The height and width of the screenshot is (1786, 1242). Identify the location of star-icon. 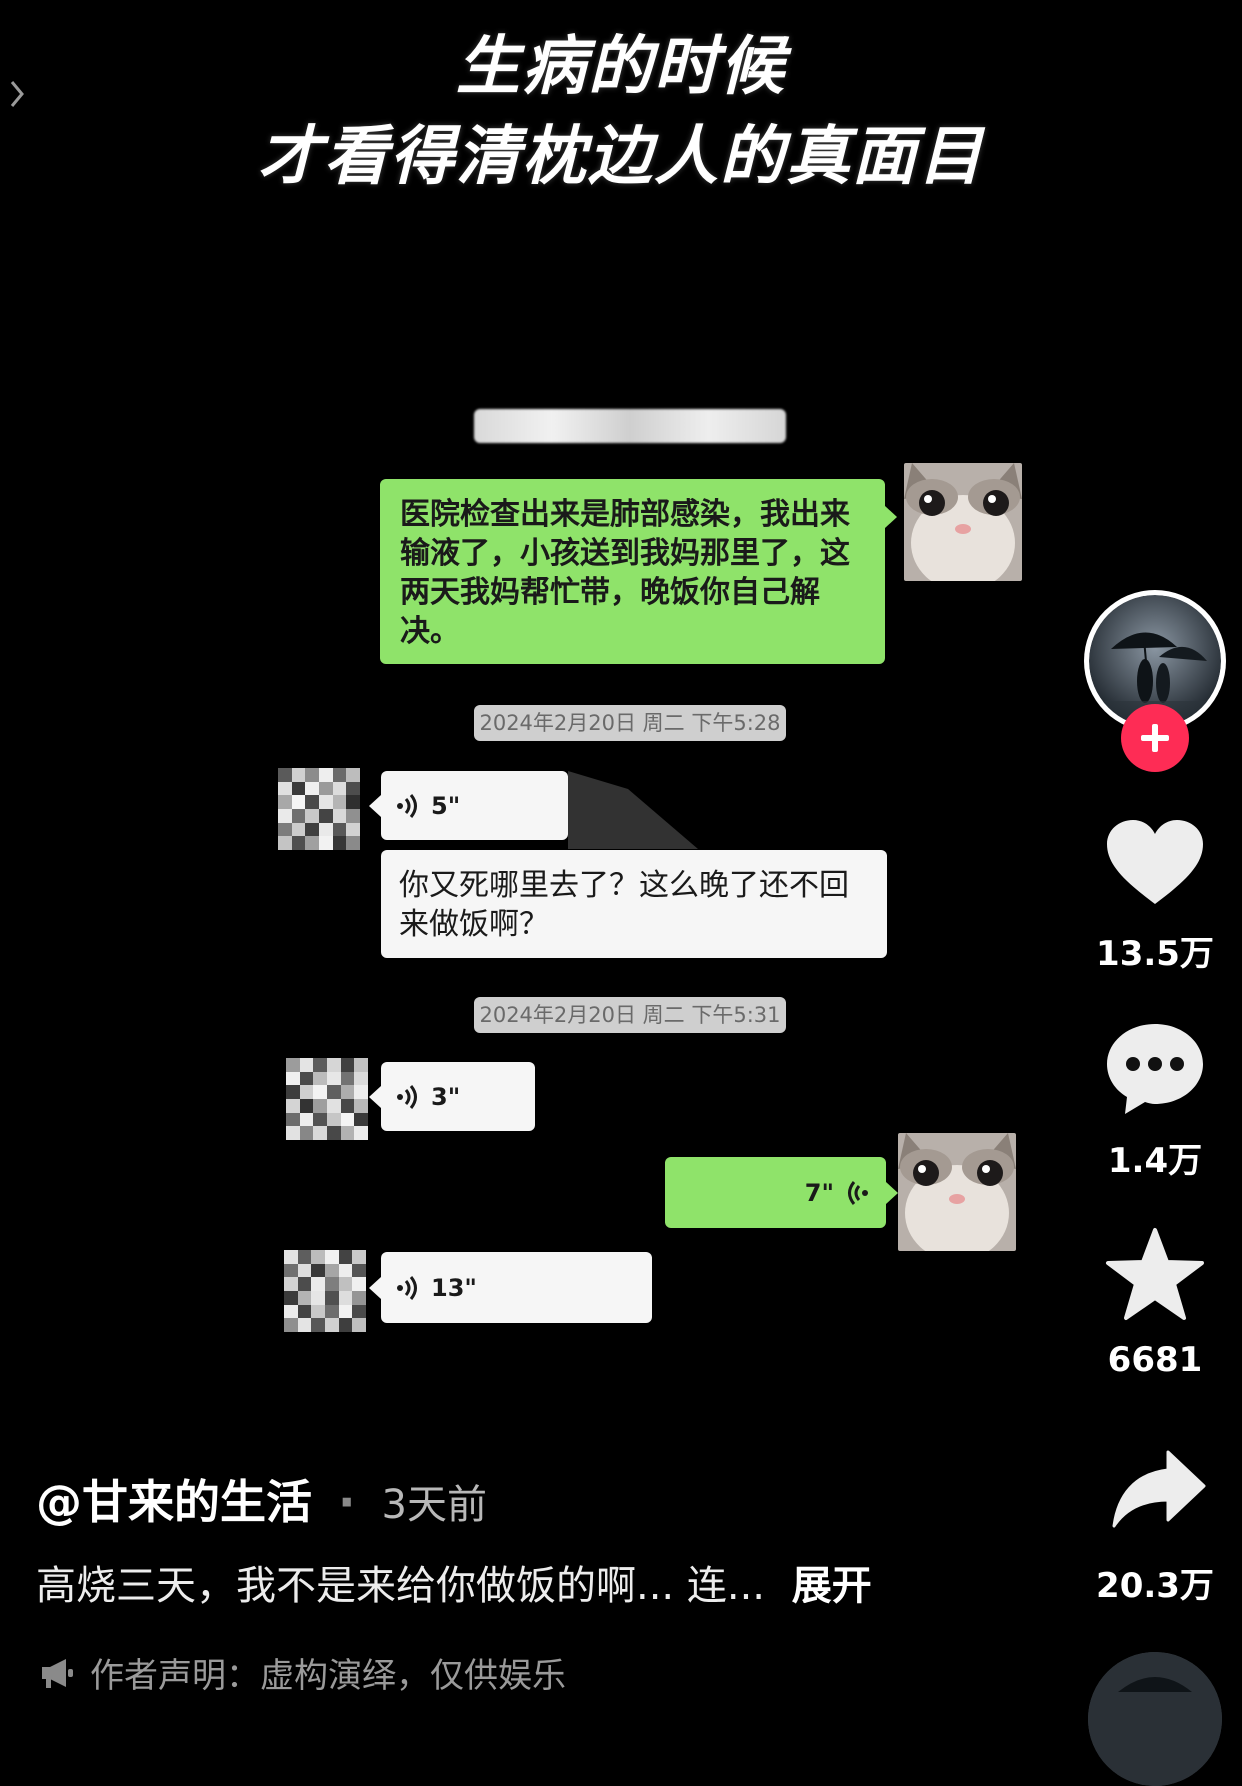
(1155, 1274).